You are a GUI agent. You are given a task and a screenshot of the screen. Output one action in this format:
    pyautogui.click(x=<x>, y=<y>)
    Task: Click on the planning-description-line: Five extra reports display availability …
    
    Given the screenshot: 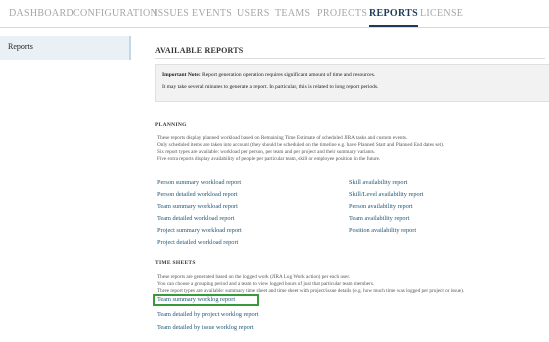 What is the action you would take?
    pyautogui.click(x=269, y=159)
    